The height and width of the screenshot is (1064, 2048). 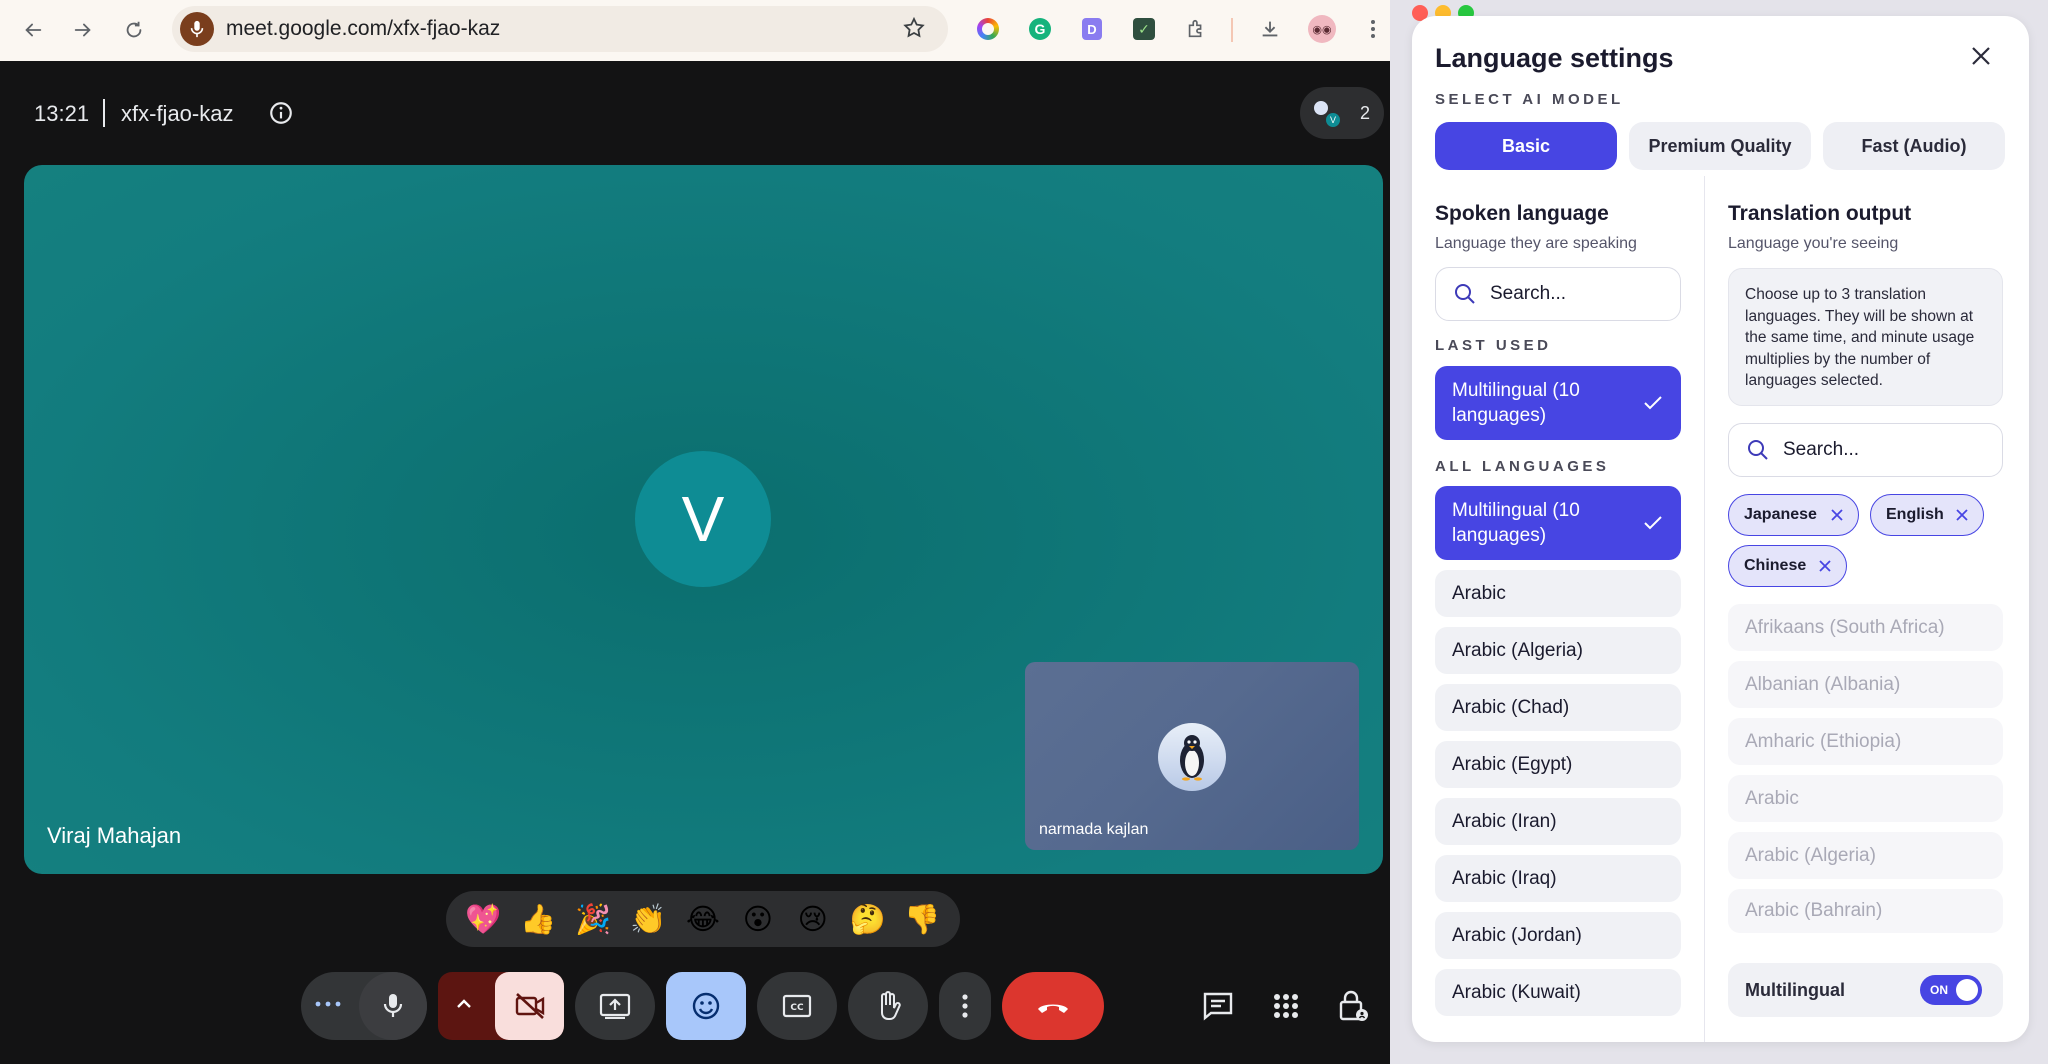 I want to click on toolbar-divider, so click(x=1232, y=30).